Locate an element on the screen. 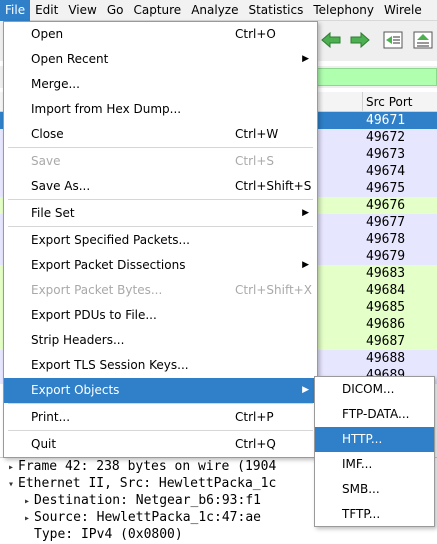 Image resolution: width=437 pixels, height=544 pixels. menu-item-label: File Set is located at coordinates (53, 213).